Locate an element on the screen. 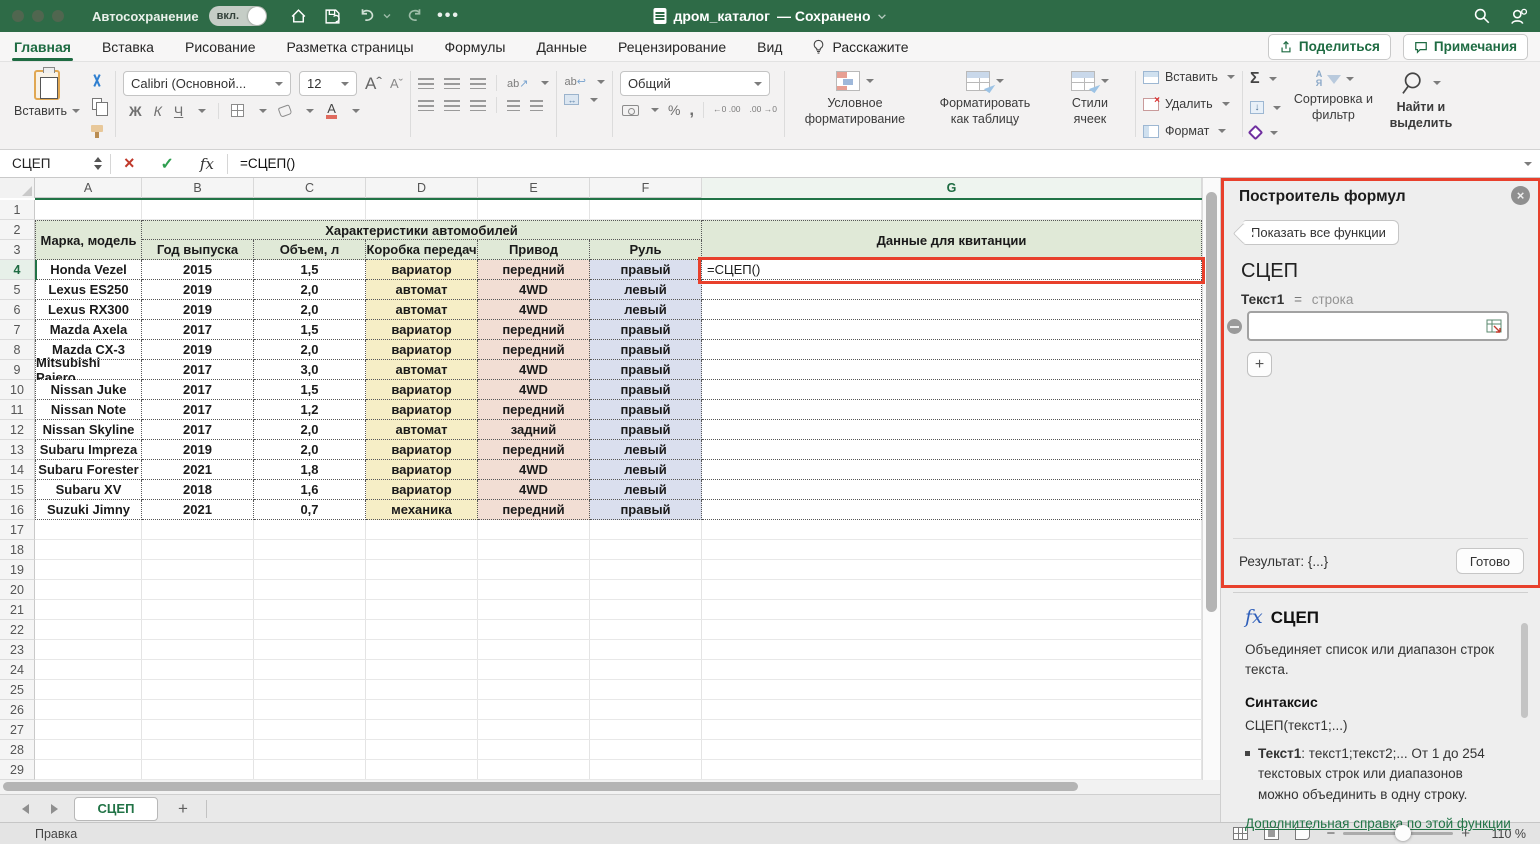  horizontal-scrollbar is located at coordinates (610, 787).